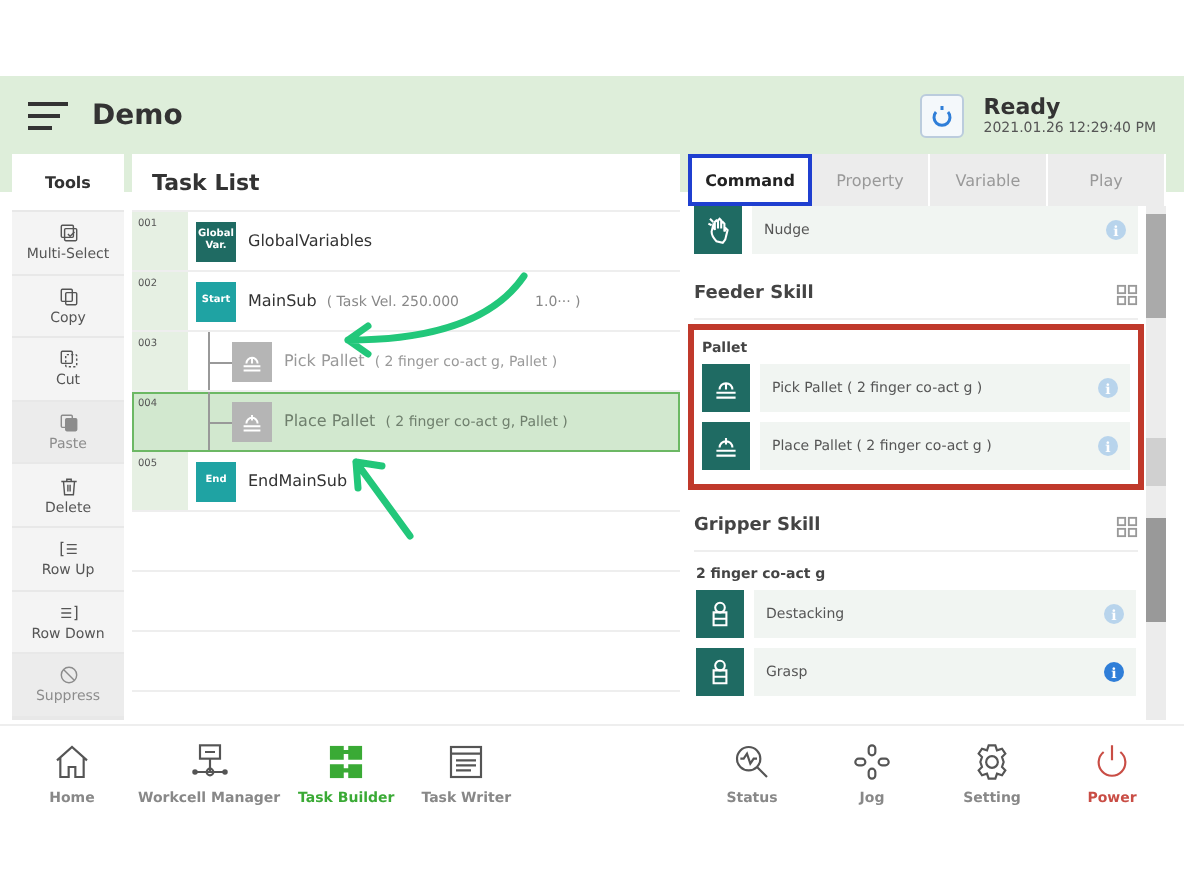  What do you see at coordinates (68, 359) in the screenshot?
I see `cut-icon` at bounding box center [68, 359].